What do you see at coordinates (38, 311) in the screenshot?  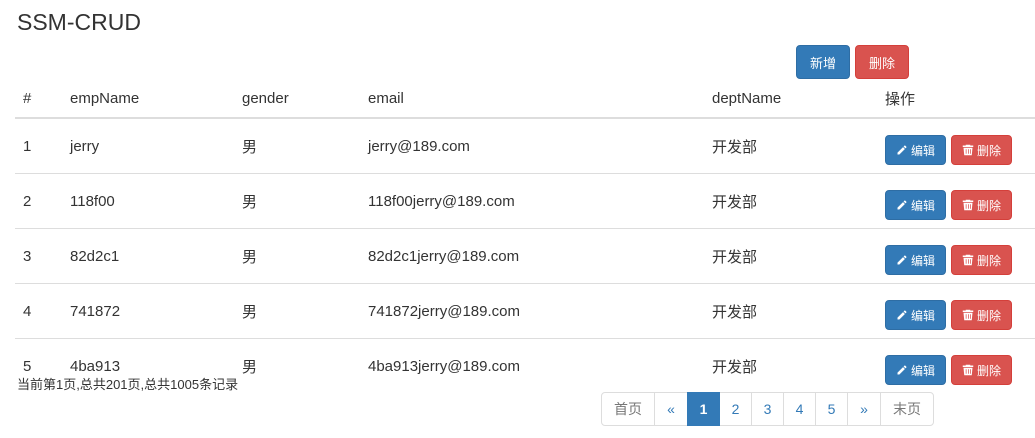 I see `cell-id: 4` at bounding box center [38, 311].